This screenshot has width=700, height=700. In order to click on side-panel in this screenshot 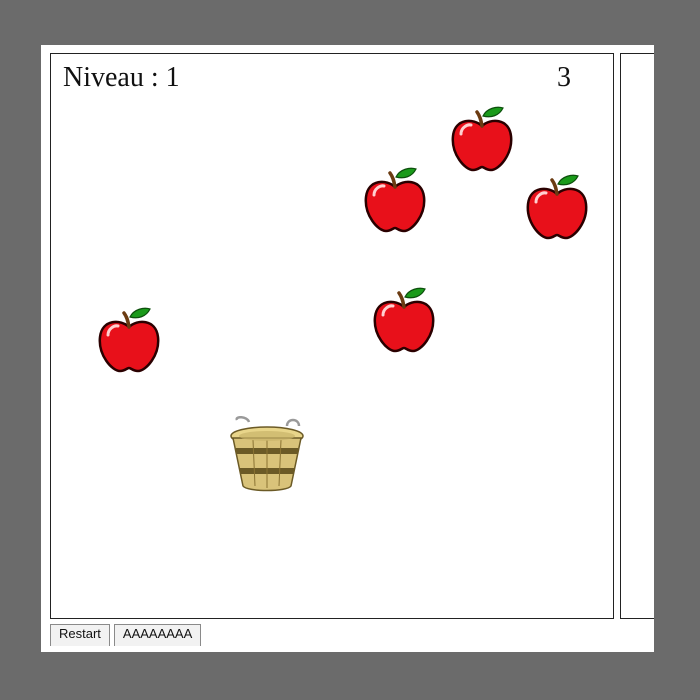, I will do `click(637, 336)`.